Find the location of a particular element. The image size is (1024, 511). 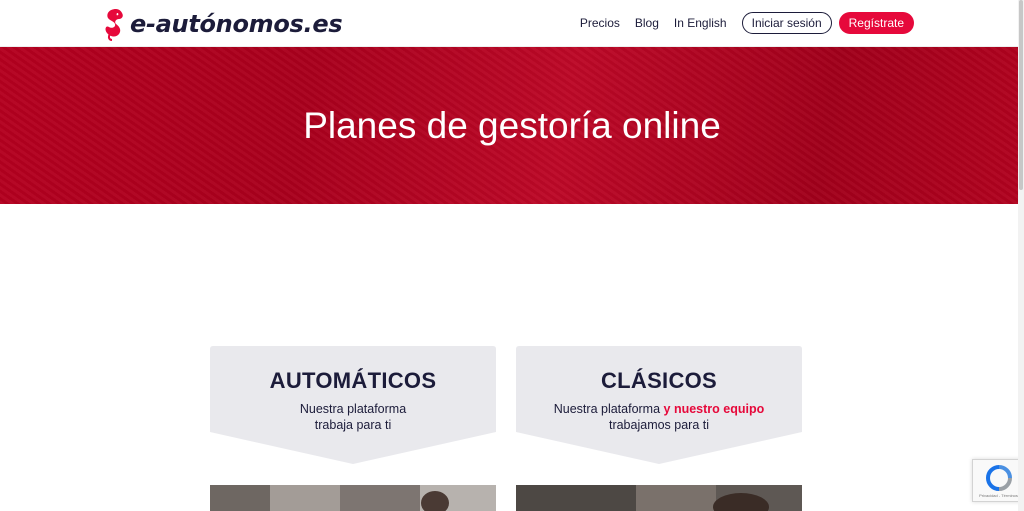

login-button: Iniciar sesión is located at coordinates (786, 23).